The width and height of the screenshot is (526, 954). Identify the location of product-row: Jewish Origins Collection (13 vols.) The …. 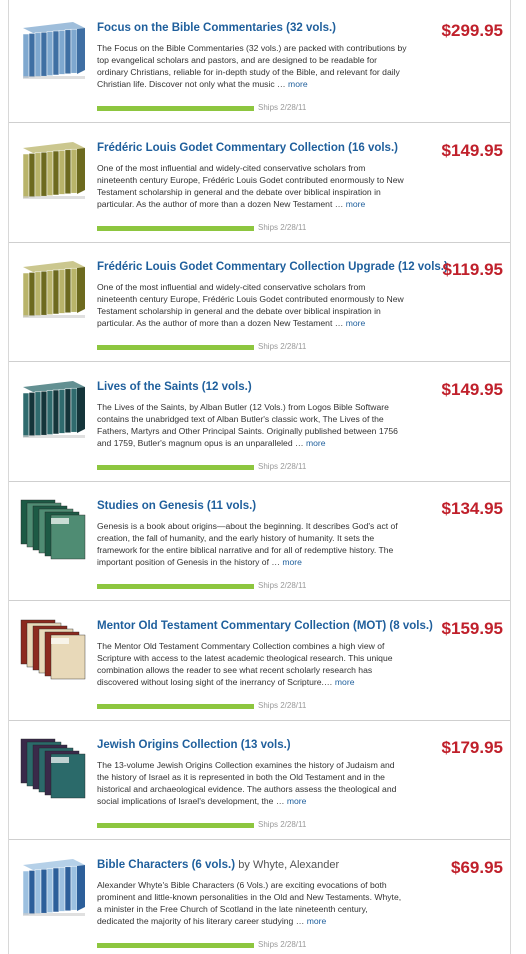
(259, 780).